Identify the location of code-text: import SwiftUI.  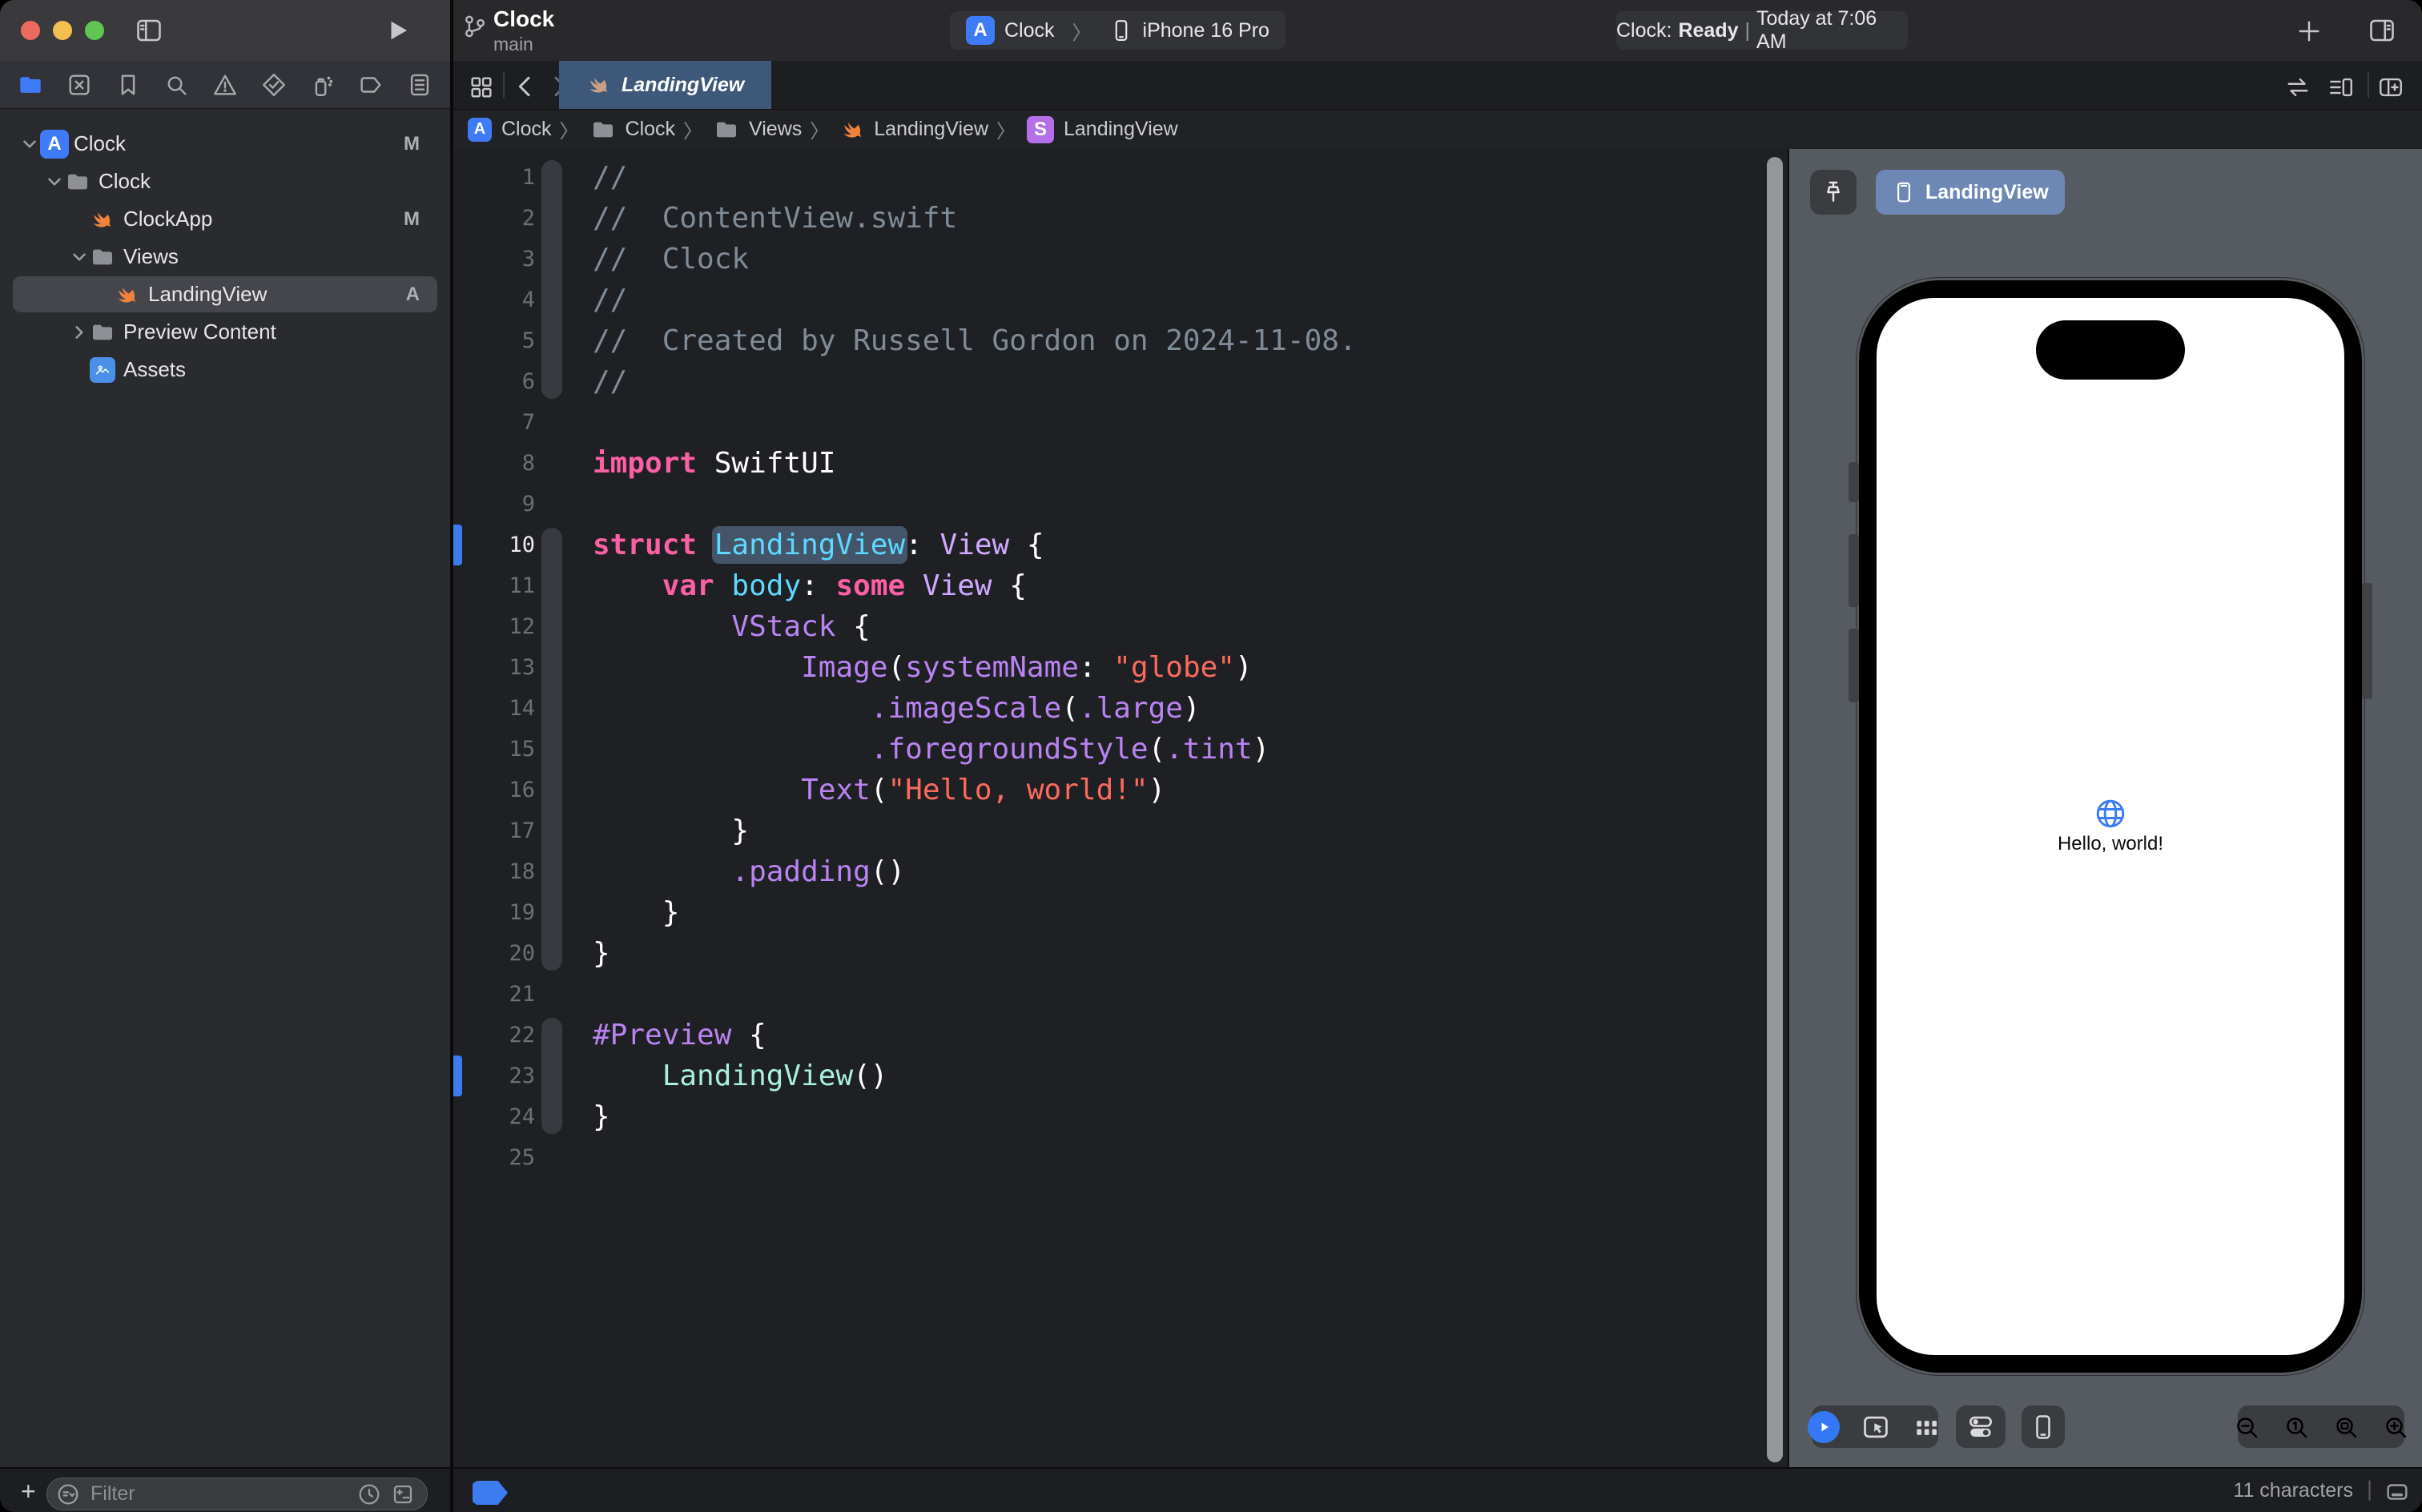
(685, 463).